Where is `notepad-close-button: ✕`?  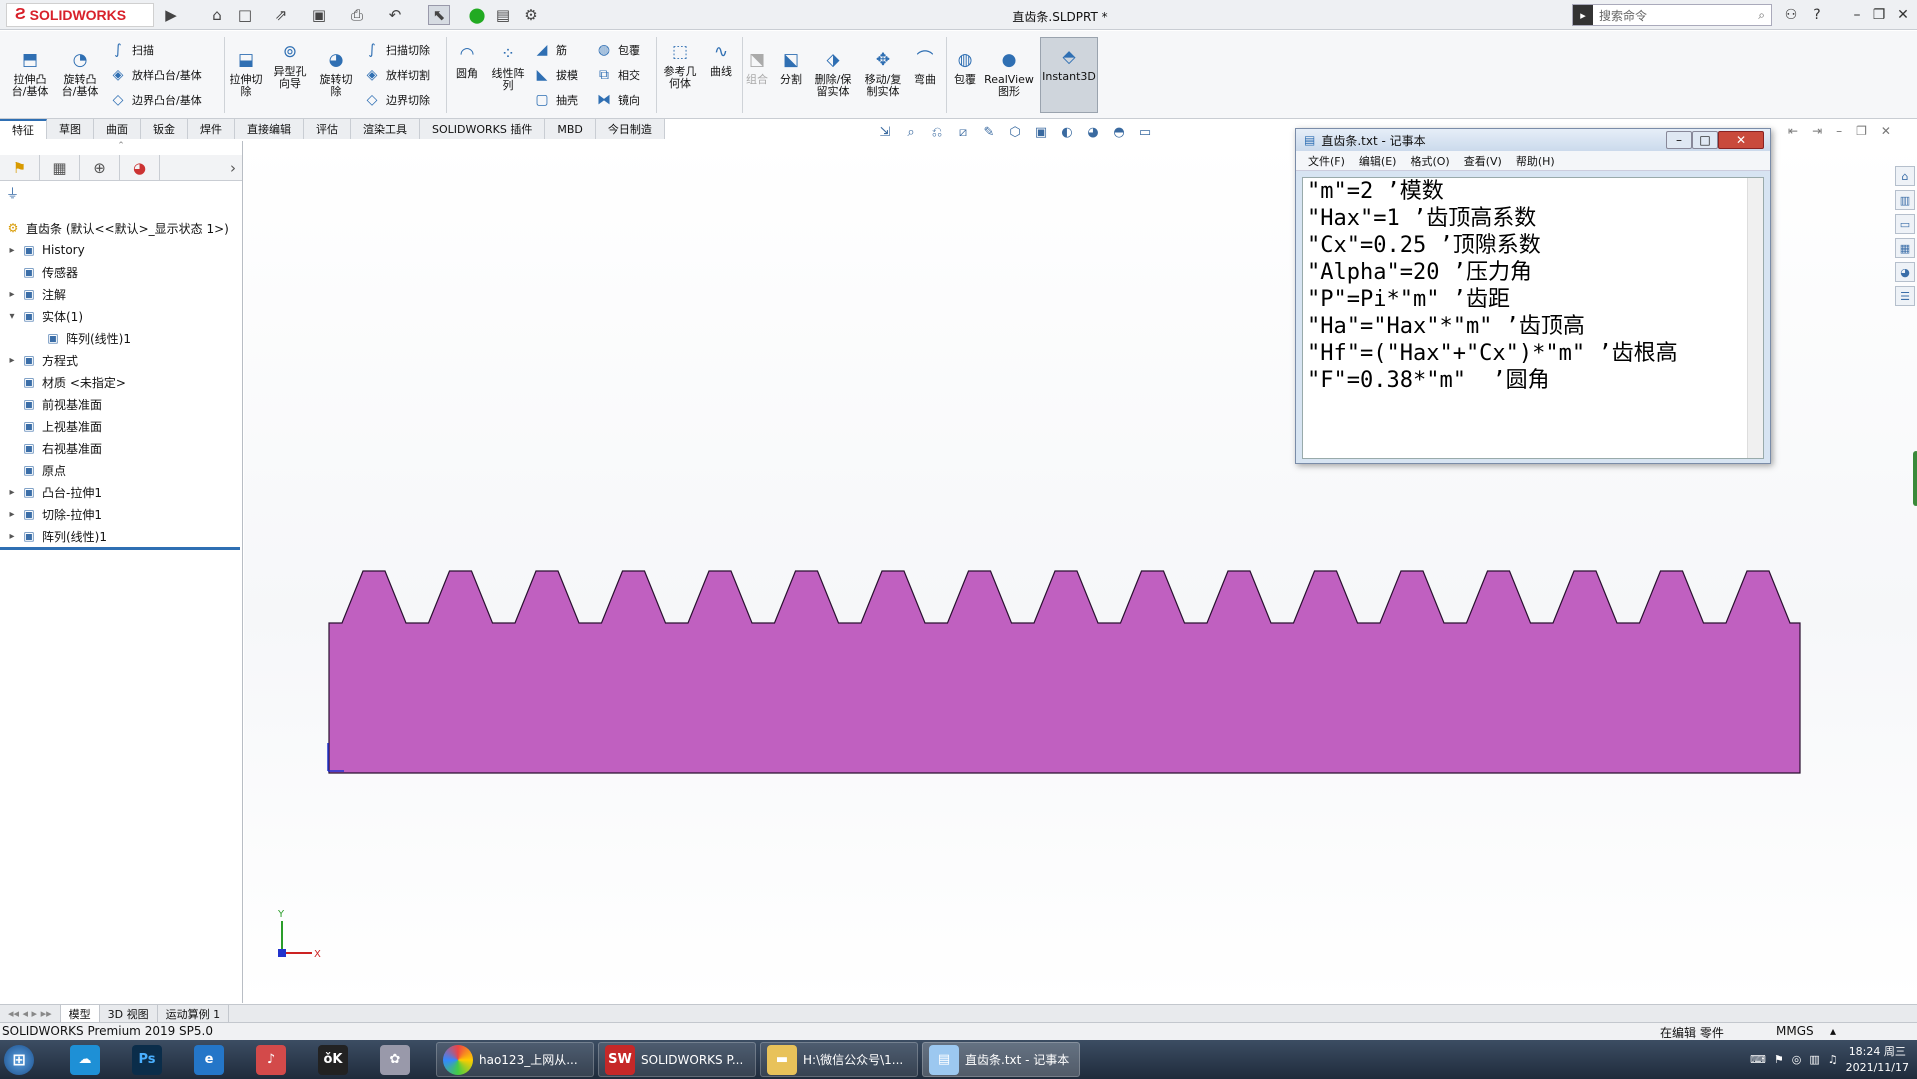 notepad-close-button: ✕ is located at coordinates (1741, 140).